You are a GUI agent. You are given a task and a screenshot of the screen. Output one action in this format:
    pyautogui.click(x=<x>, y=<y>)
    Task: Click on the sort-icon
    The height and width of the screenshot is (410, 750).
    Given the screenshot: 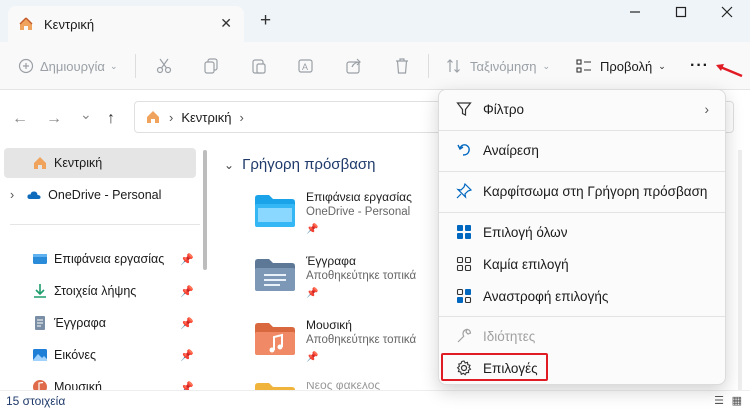 What is the action you would take?
    pyautogui.click(x=453, y=66)
    